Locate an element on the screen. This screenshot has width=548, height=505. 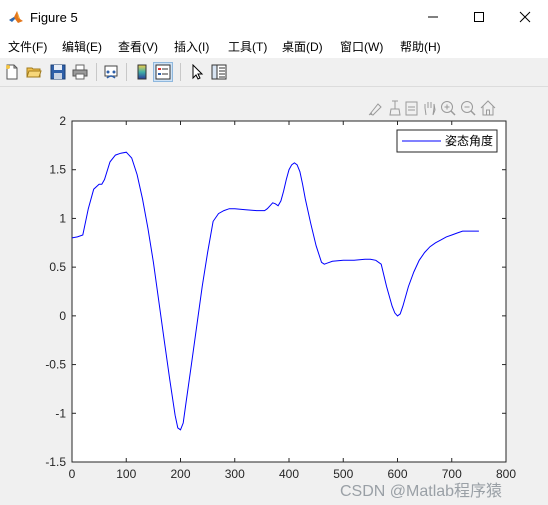
y-tick-label: -1.5 is located at coordinates (55, 462).